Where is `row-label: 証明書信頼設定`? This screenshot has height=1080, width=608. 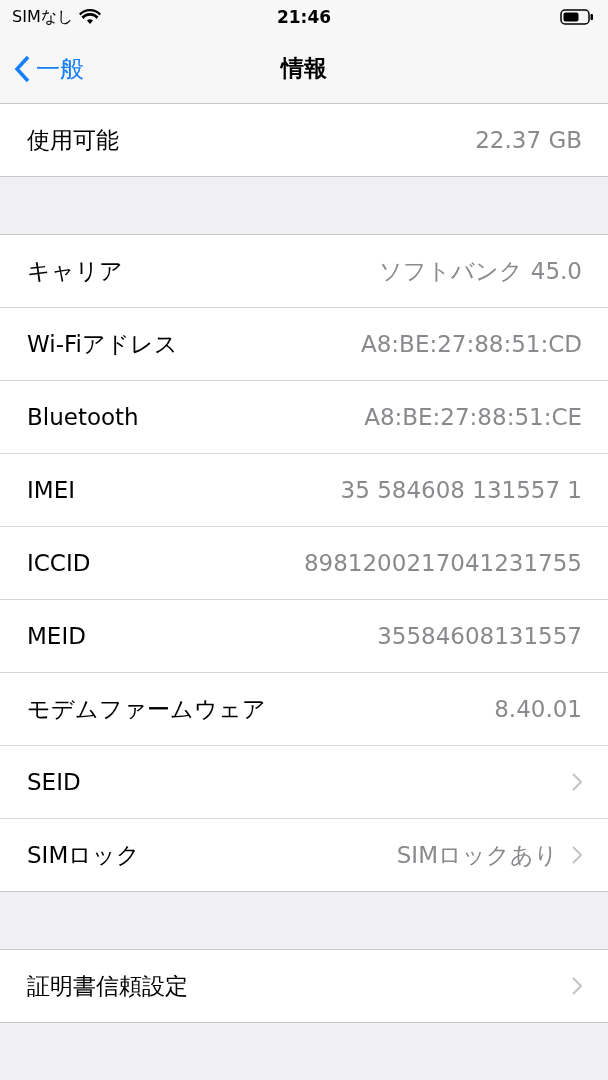 row-label: 証明書信頼設定 is located at coordinates (107, 986).